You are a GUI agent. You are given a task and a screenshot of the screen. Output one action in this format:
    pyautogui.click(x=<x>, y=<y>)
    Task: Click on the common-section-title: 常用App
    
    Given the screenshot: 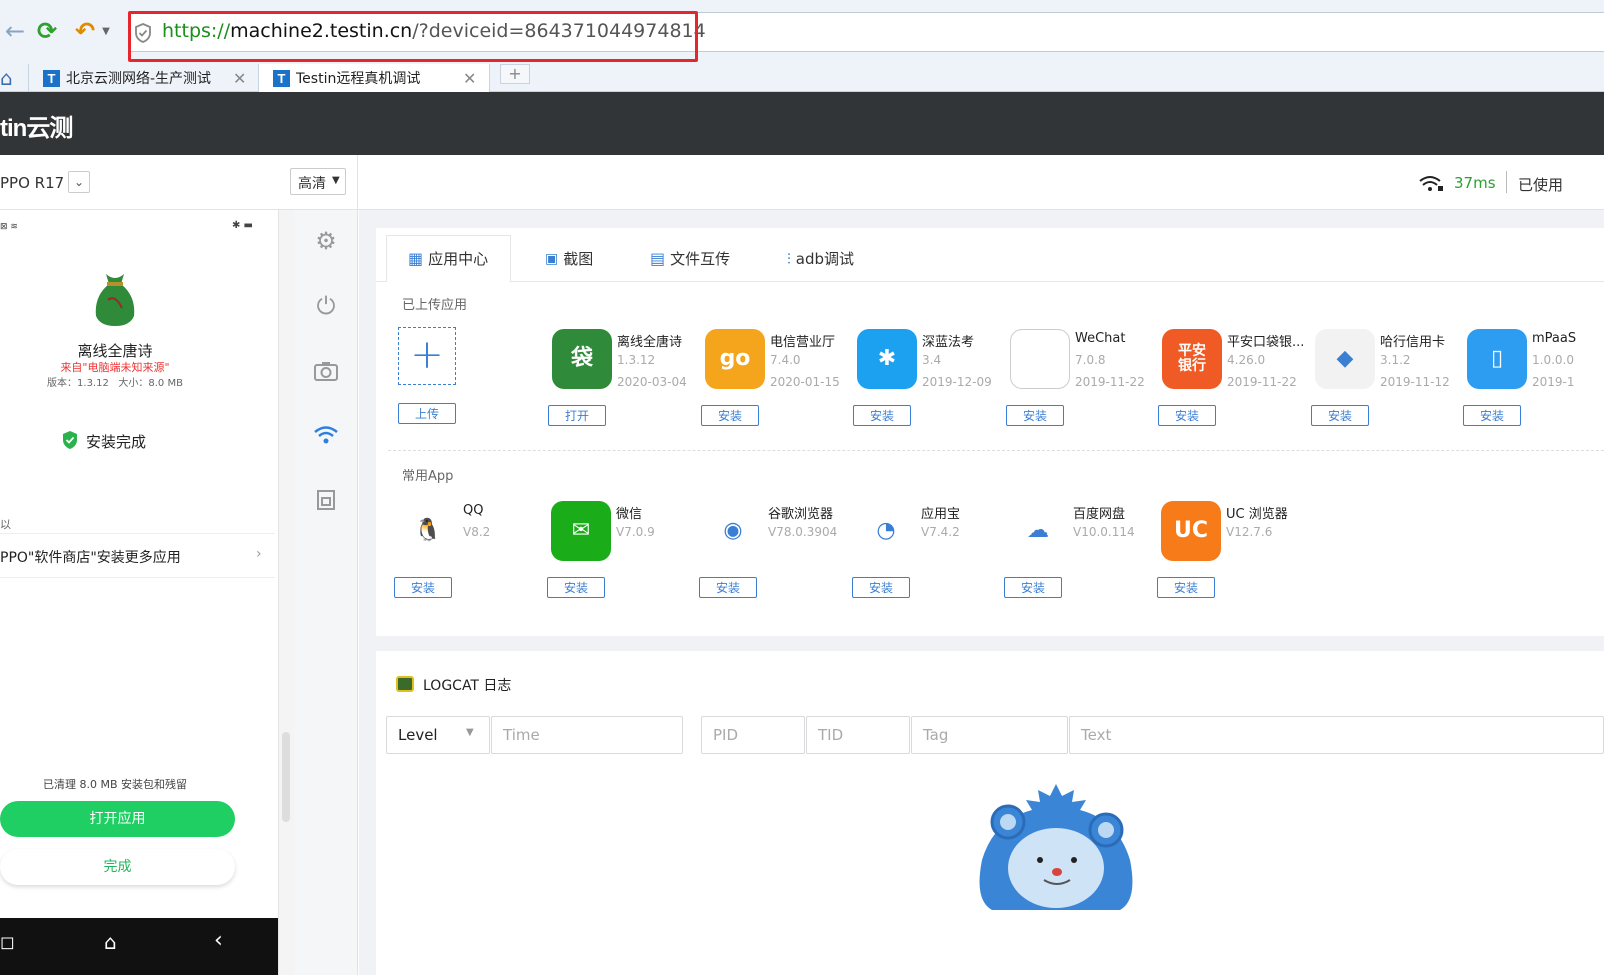 What is the action you would take?
    pyautogui.click(x=428, y=476)
    